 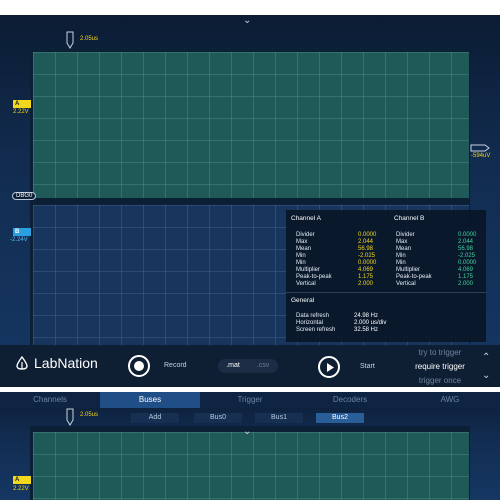 What do you see at coordinates (486, 358) in the screenshot?
I see `chevron-up-icon: ⌃` at bounding box center [486, 358].